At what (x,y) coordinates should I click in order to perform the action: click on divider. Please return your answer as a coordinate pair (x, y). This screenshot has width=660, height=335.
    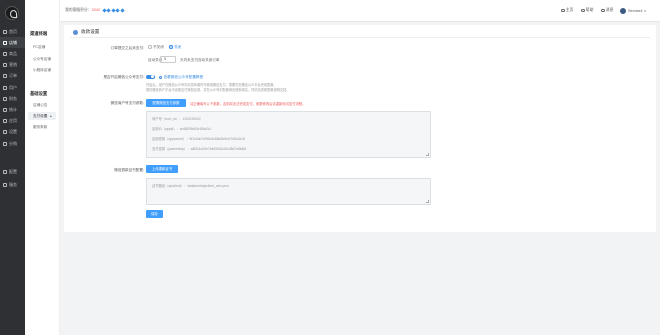
    Looking at the image, I should click on (360, 37).